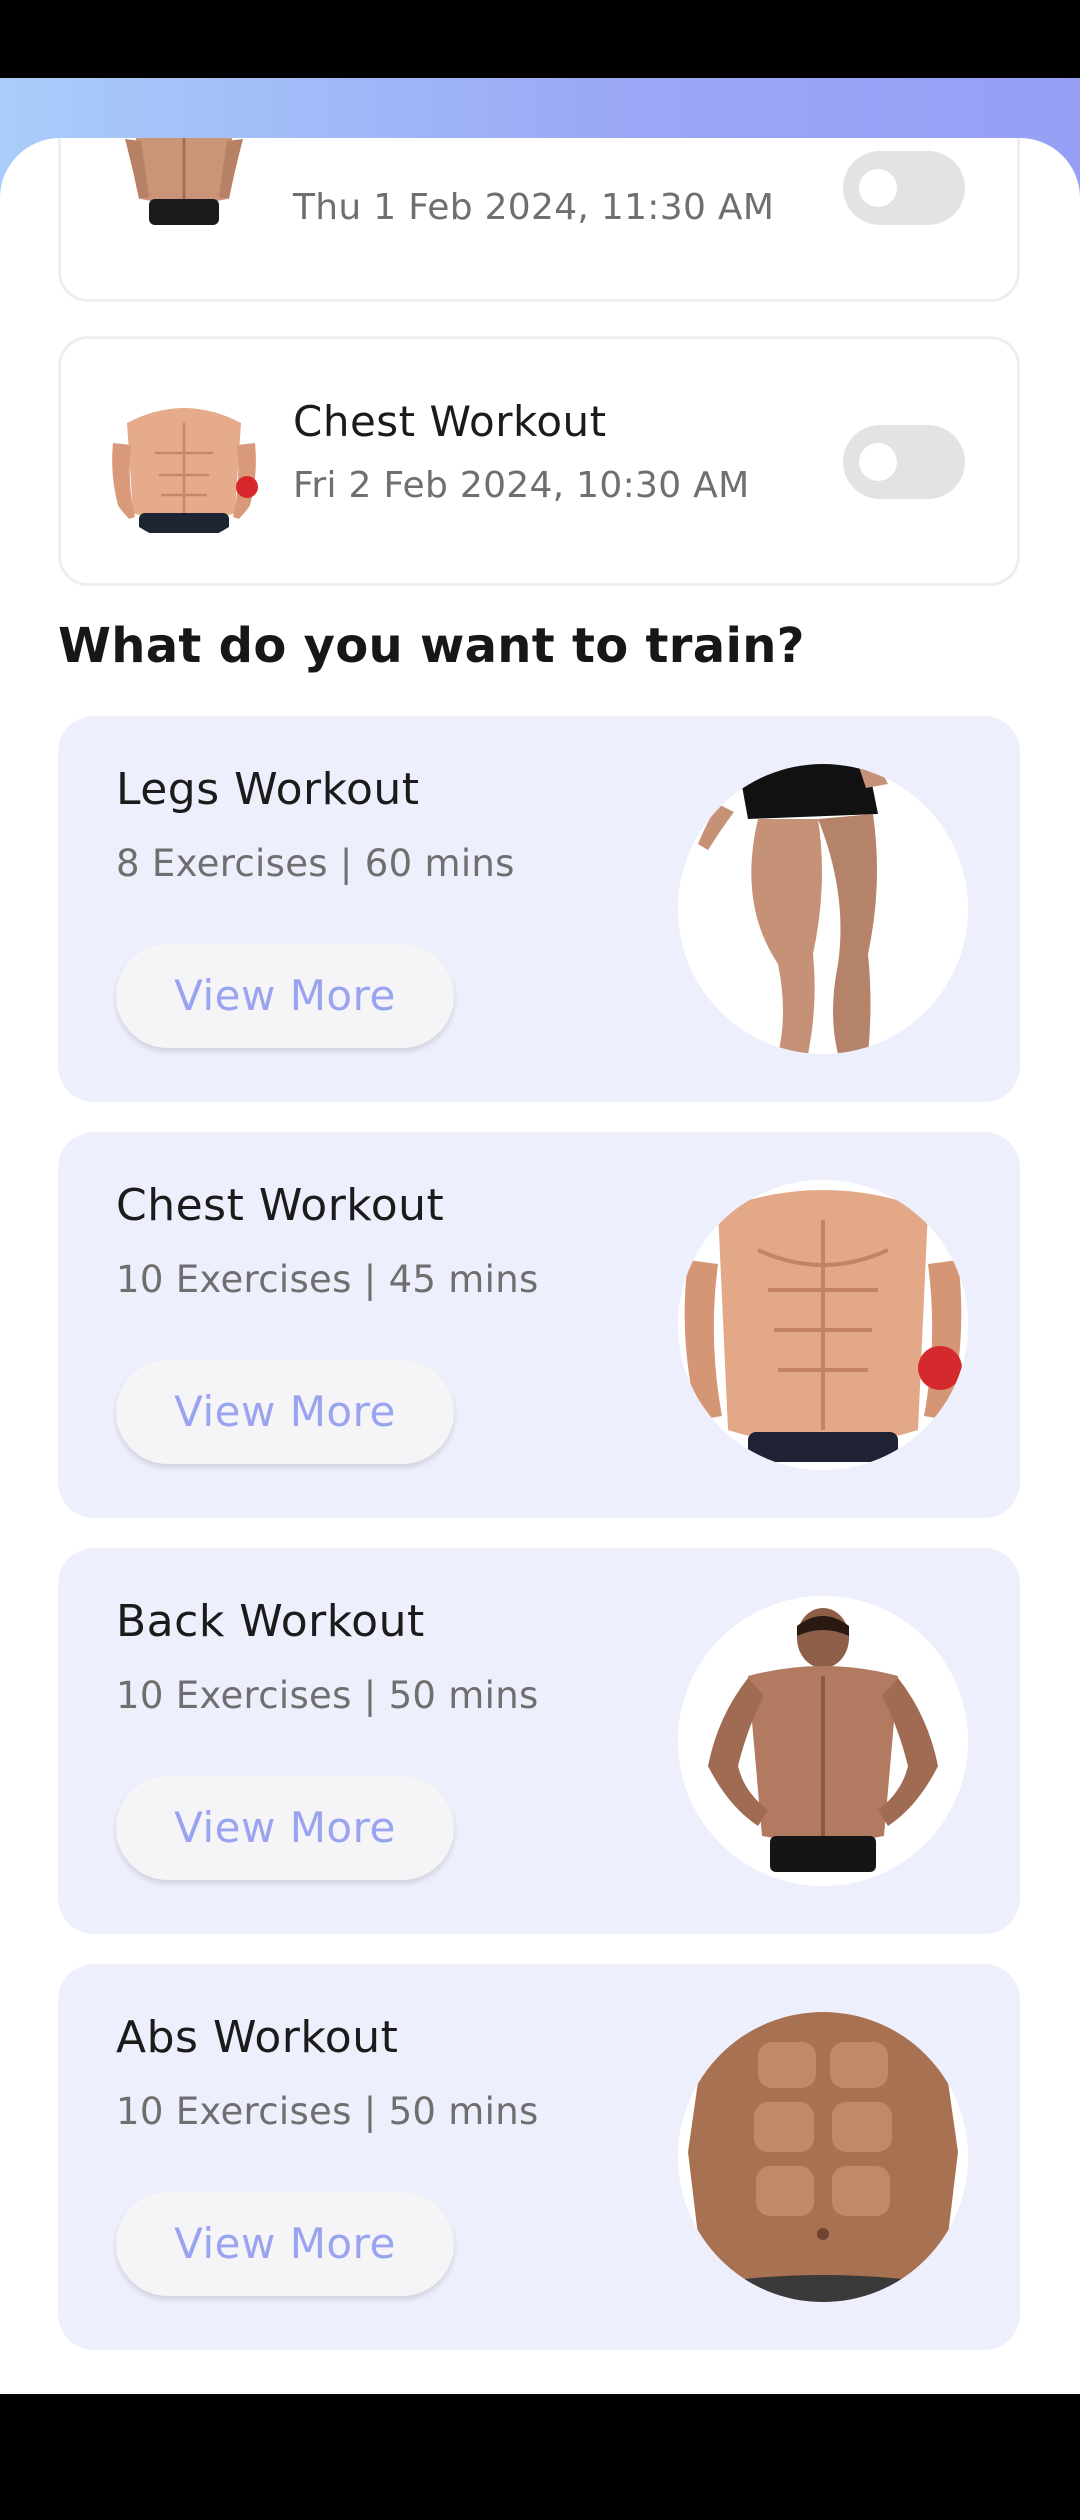 The height and width of the screenshot is (2520, 1080). I want to click on workout-title: Chest Workout, so click(280, 1205).